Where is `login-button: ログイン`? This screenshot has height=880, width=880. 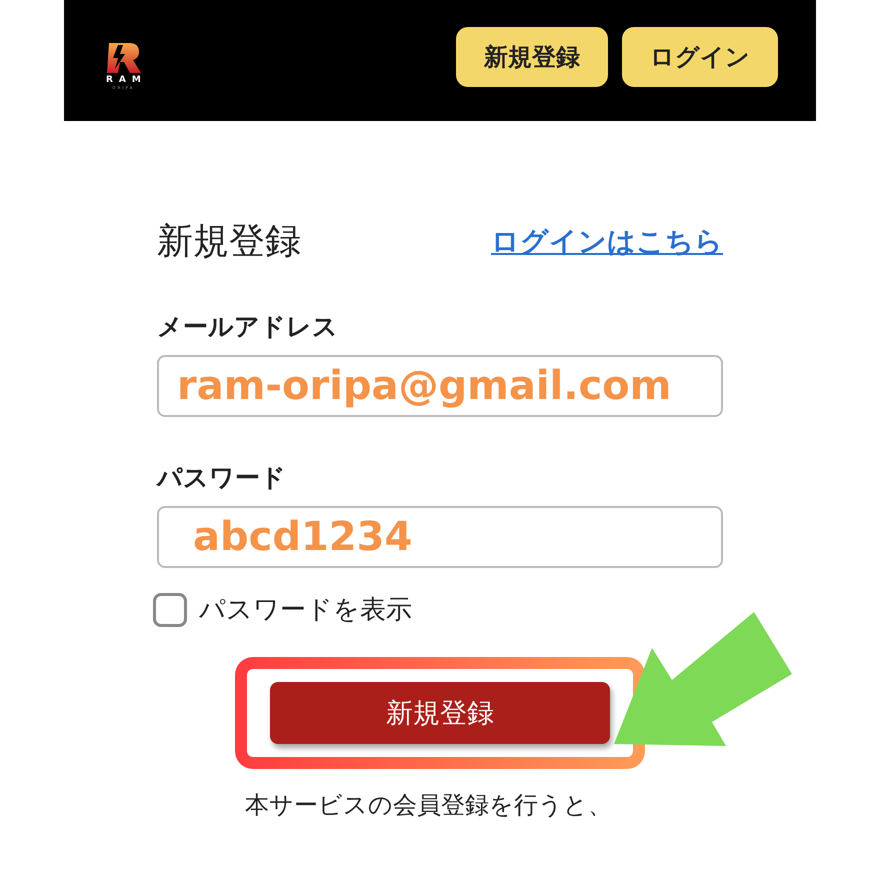 login-button: ログイン is located at coordinates (700, 56).